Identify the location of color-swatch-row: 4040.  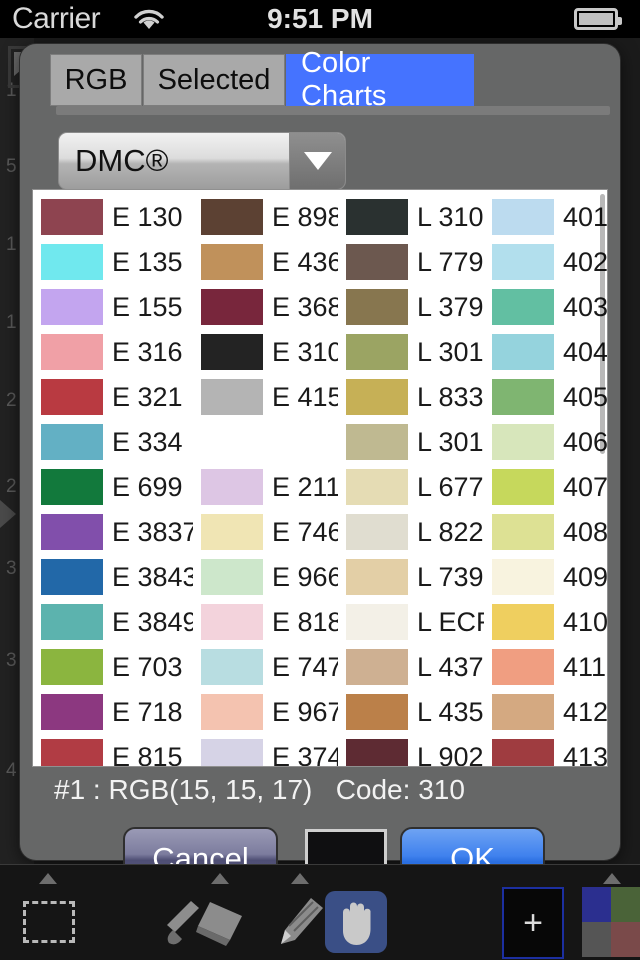
(545, 352).